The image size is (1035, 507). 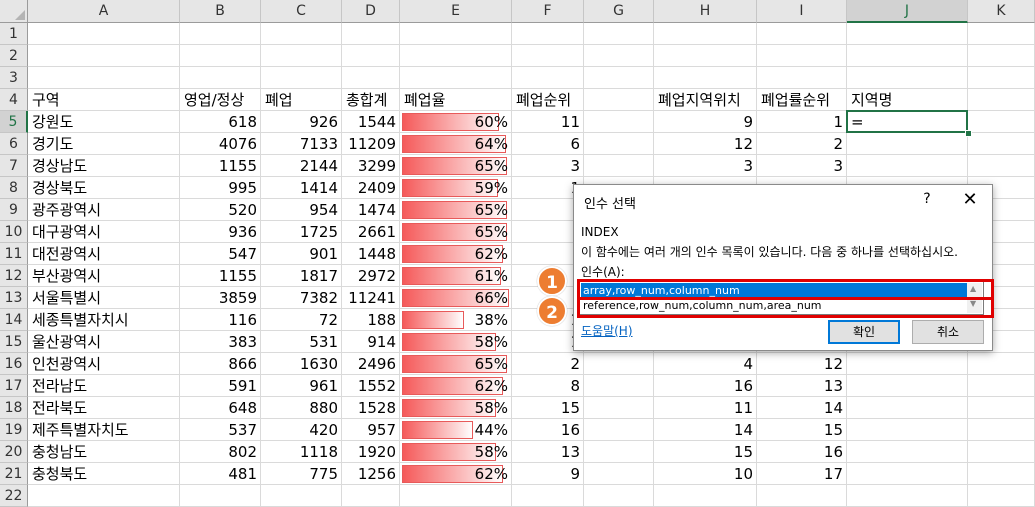 What do you see at coordinates (220, 144) in the screenshot?
I see `open-count-cell: 4076` at bounding box center [220, 144].